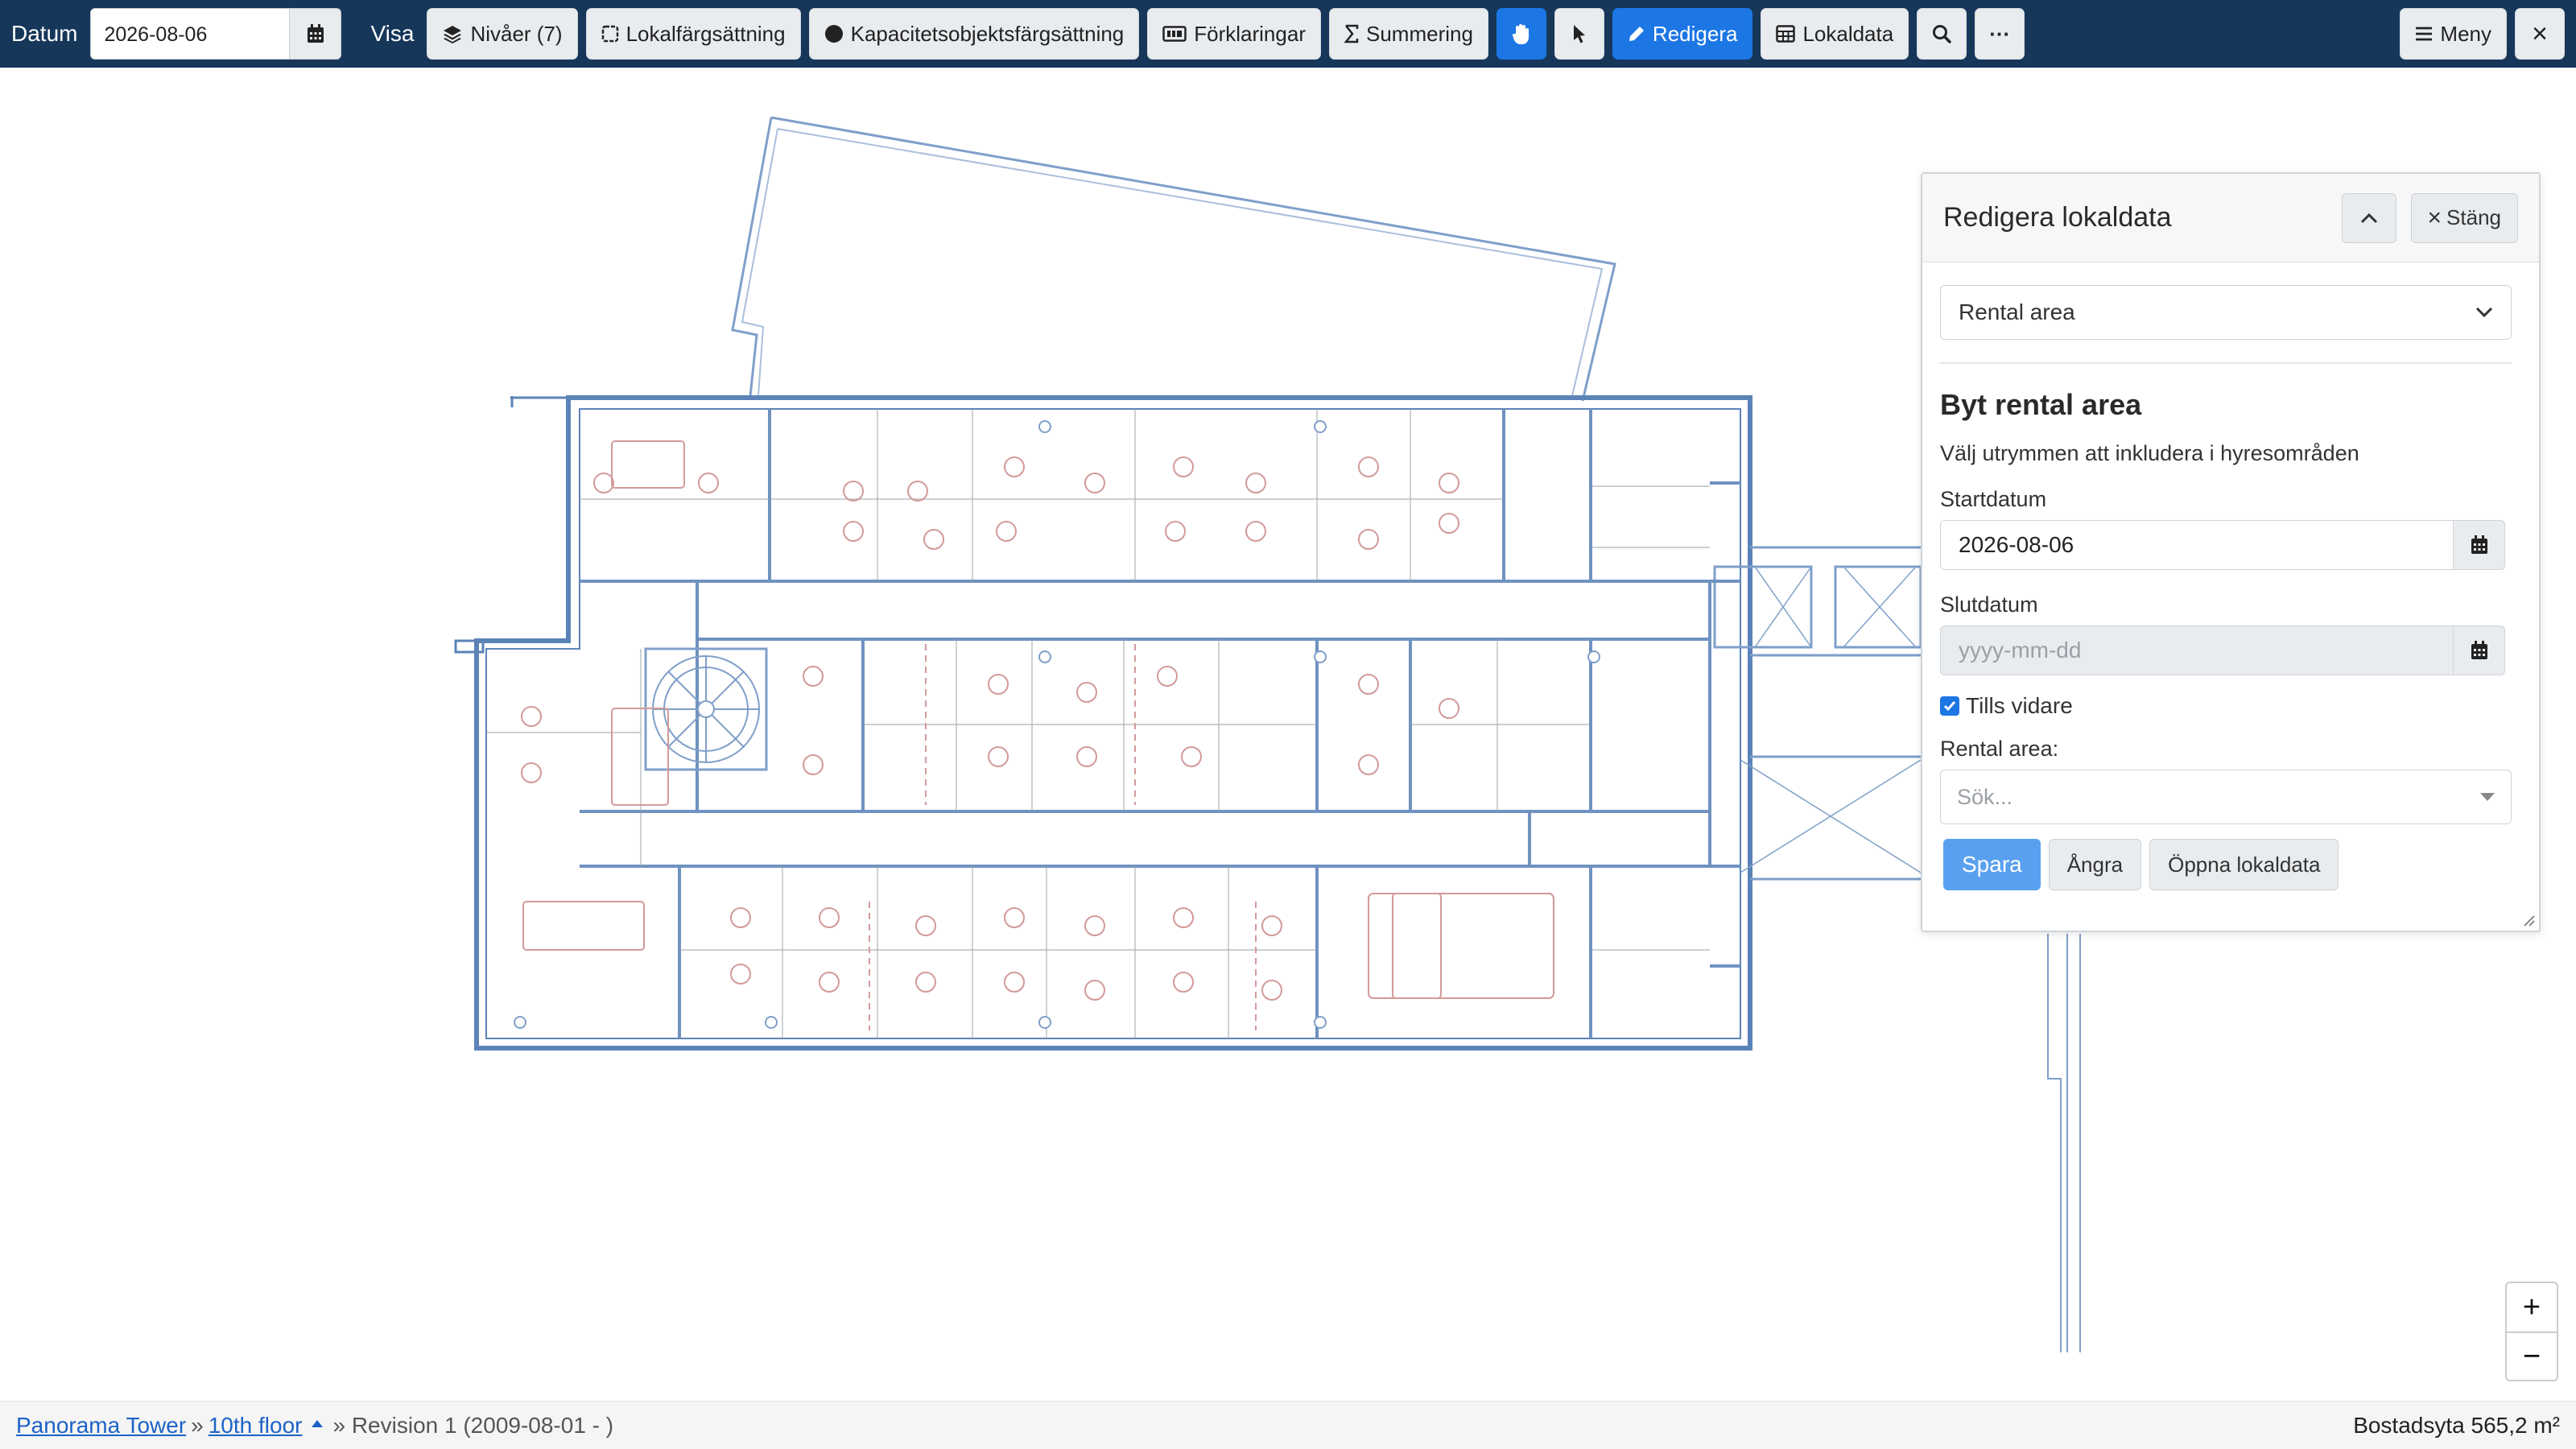 Image resolution: width=2576 pixels, height=1449 pixels. Describe the element at coordinates (255, 1426) in the screenshot. I see `floor-link: 10th floor` at that location.